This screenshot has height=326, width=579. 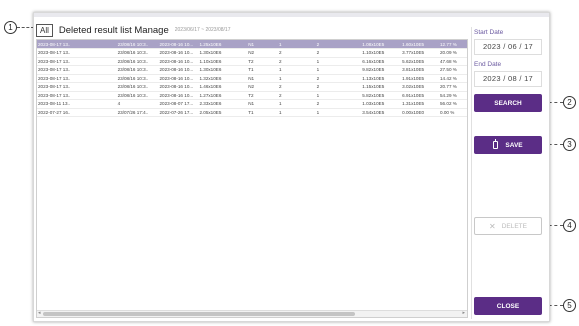 What do you see at coordinates (381, 87) in the screenshot?
I see `table-cell: 1.15x10E5` at bounding box center [381, 87].